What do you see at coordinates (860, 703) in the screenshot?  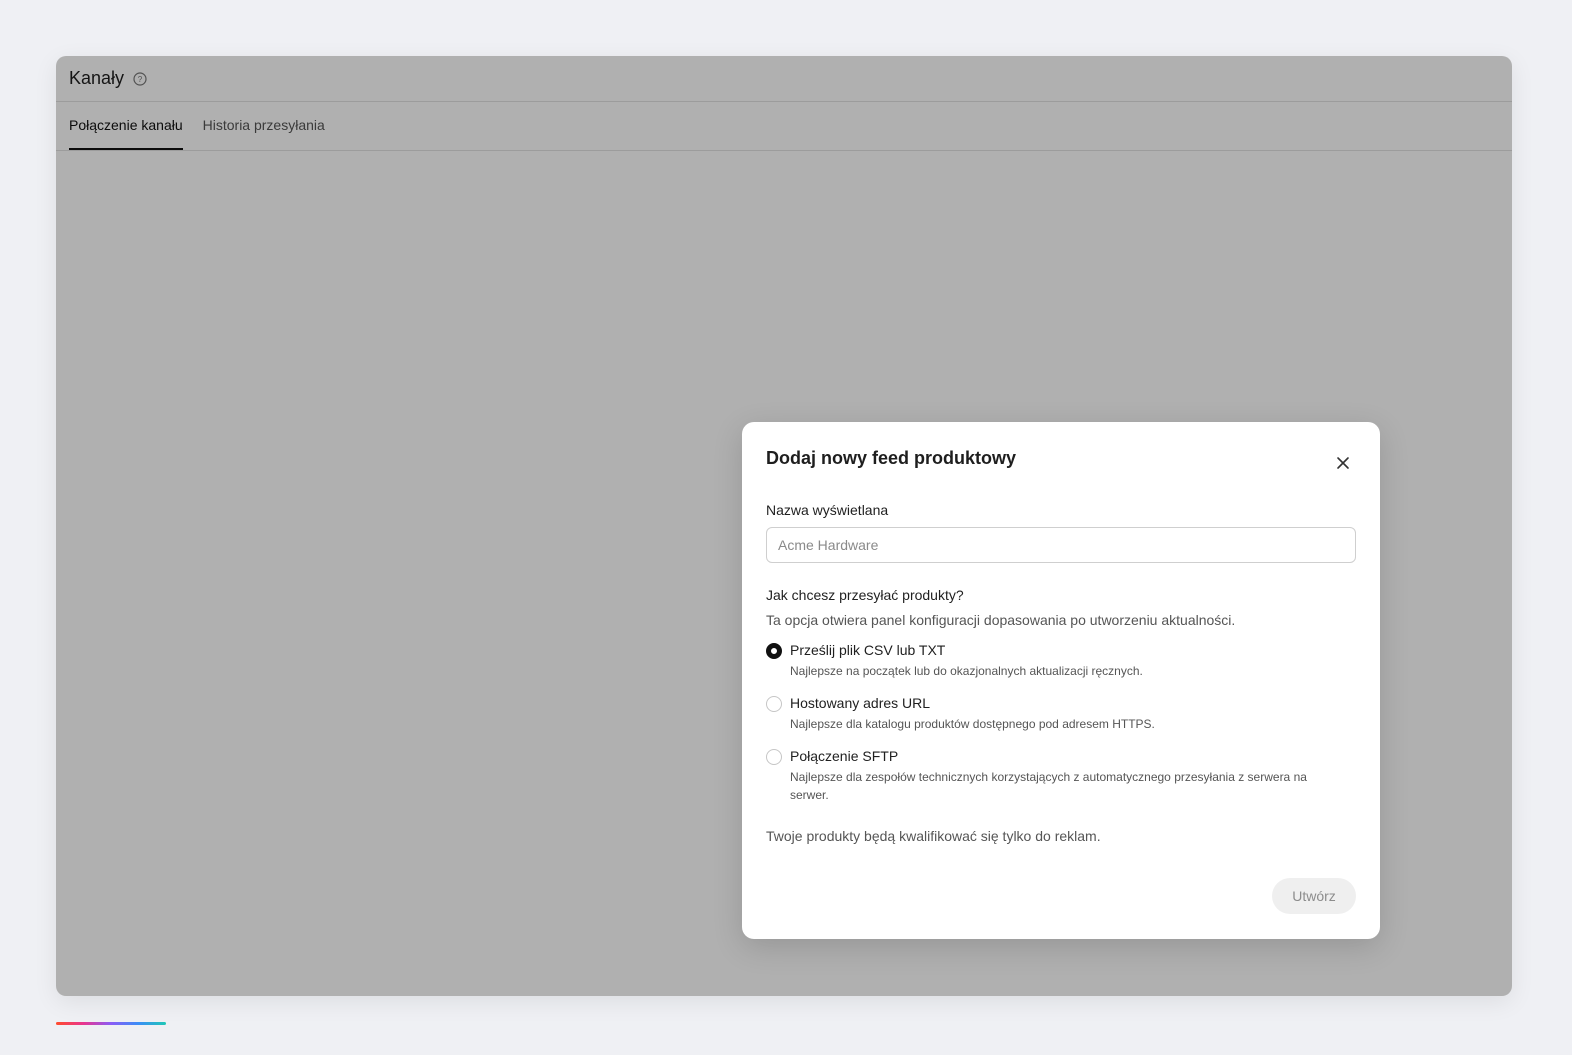 I see `option-label: Hostowany adres URL` at bounding box center [860, 703].